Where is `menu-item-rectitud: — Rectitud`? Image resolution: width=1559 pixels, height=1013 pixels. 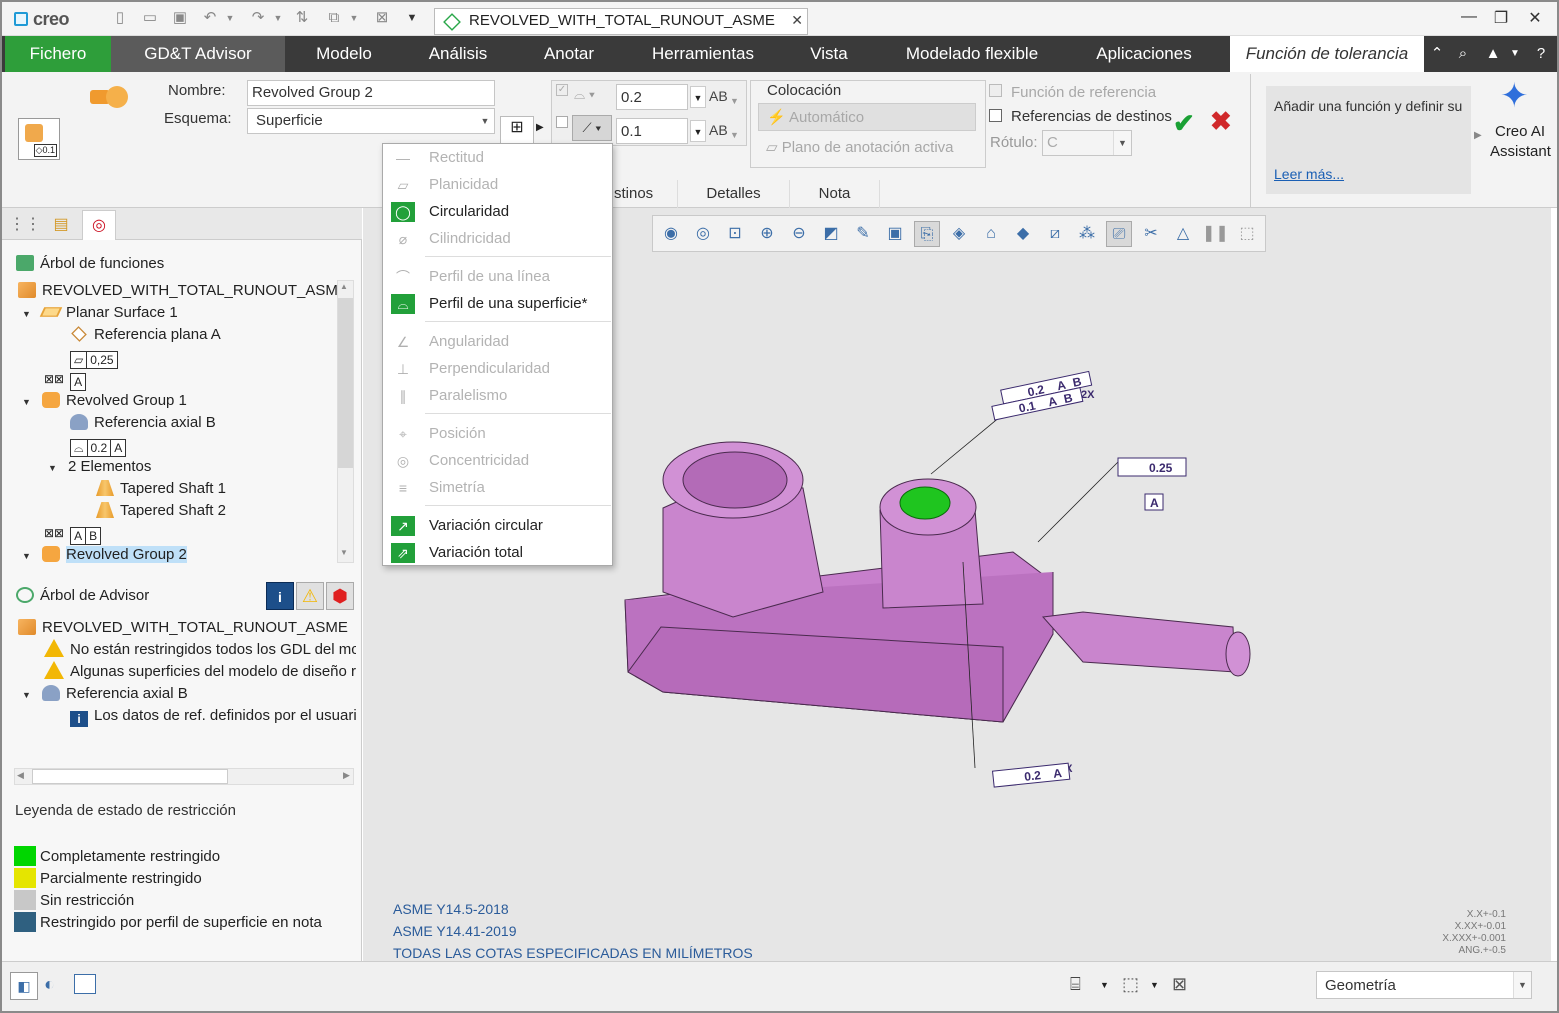 menu-item-rectitud: — Rectitud is located at coordinates (497, 158).